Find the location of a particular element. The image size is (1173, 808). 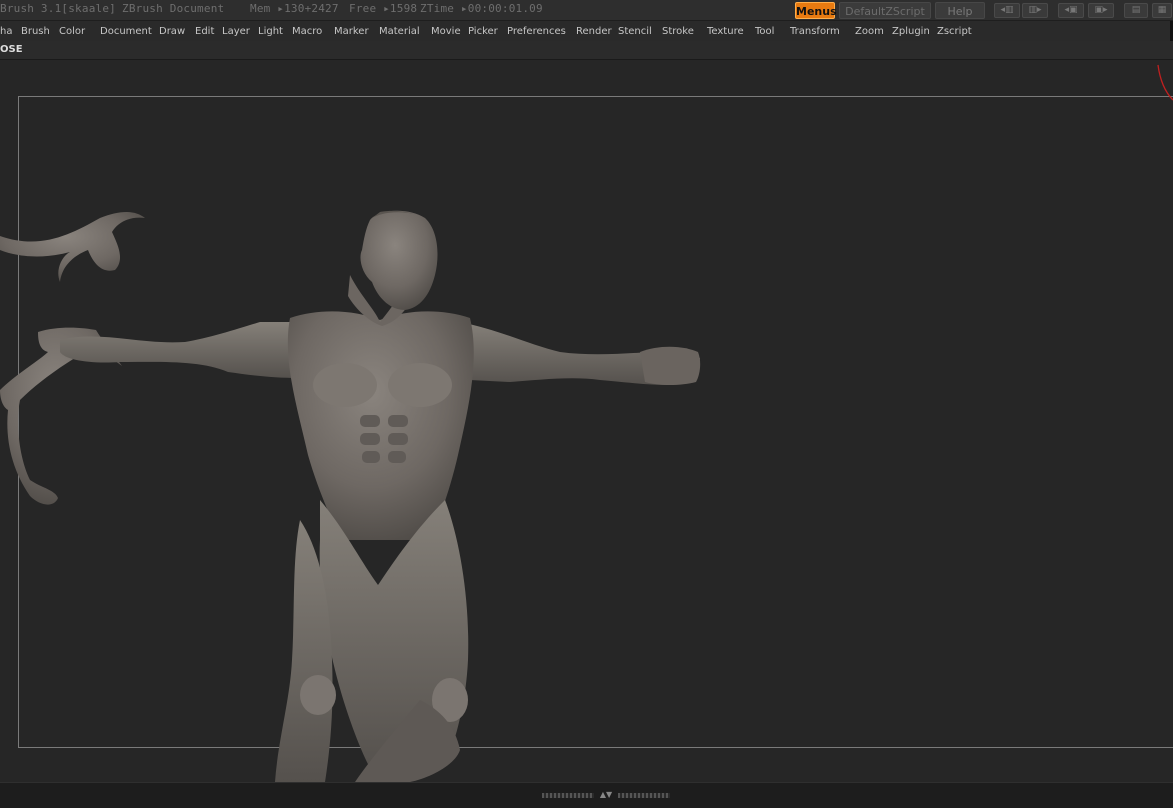

help-button: Help is located at coordinates (960, 10).